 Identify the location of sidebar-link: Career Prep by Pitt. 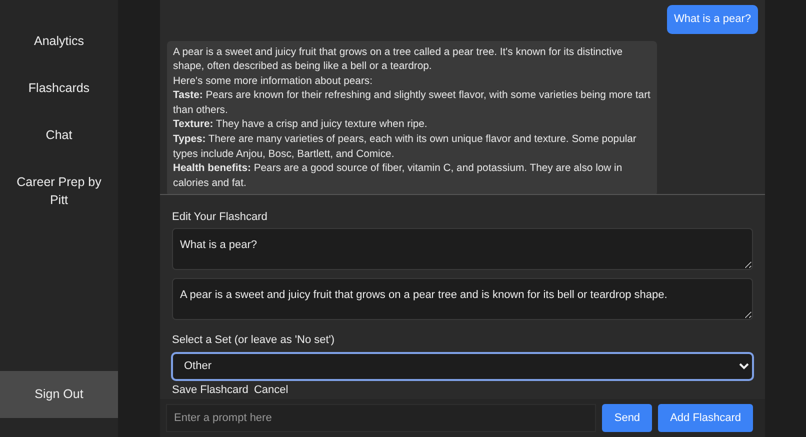
(59, 191).